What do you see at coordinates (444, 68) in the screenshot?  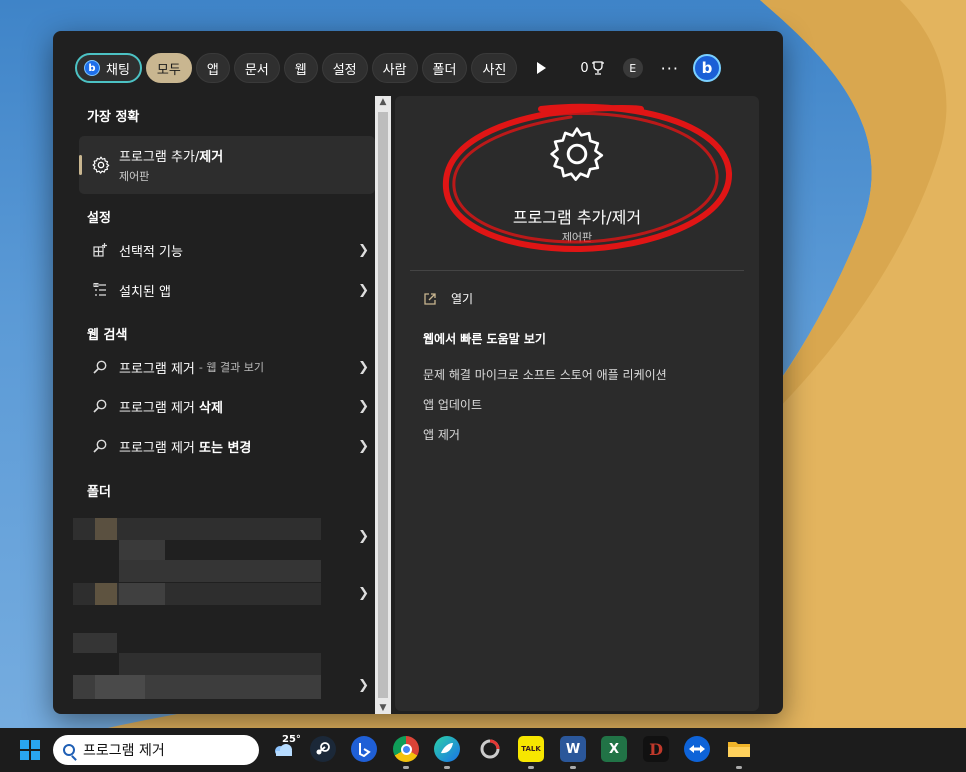 I see `tab-folders: 폴더` at bounding box center [444, 68].